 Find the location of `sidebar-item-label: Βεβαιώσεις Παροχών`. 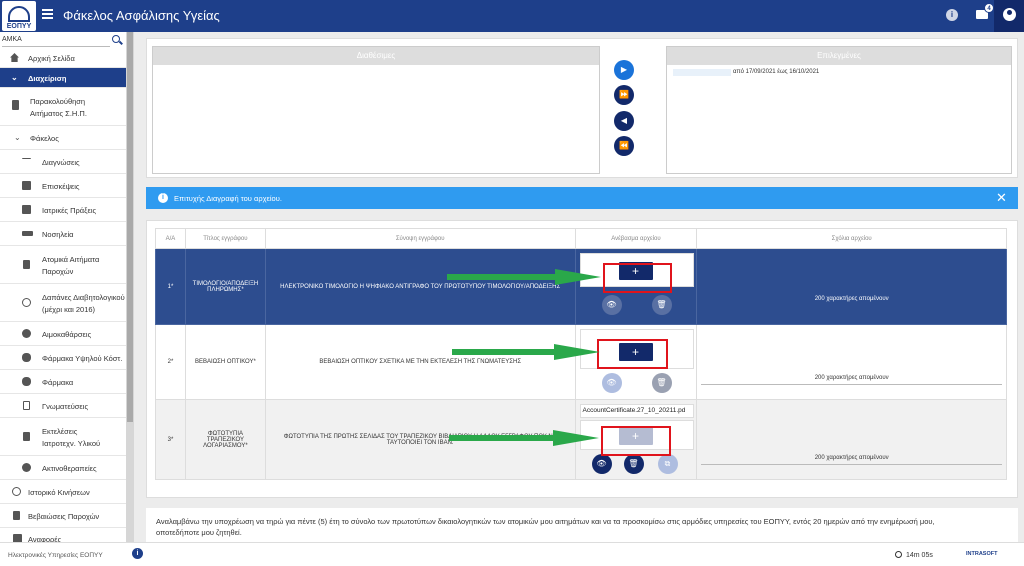

sidebar-item-label: Βεβαιώσεις Παροχών is located at coordinates (64, 516).